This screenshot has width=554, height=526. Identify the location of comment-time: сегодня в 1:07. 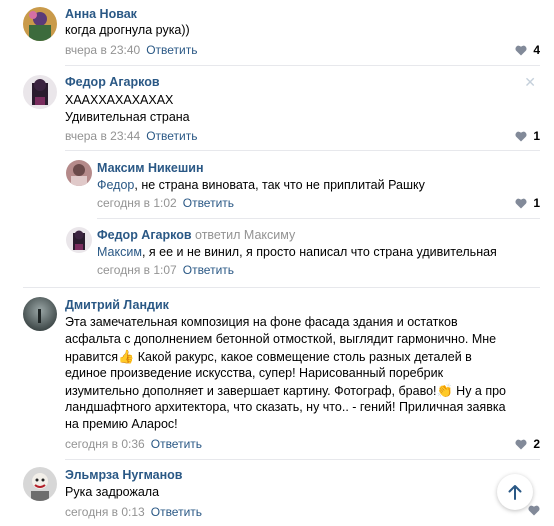
(137, 270).